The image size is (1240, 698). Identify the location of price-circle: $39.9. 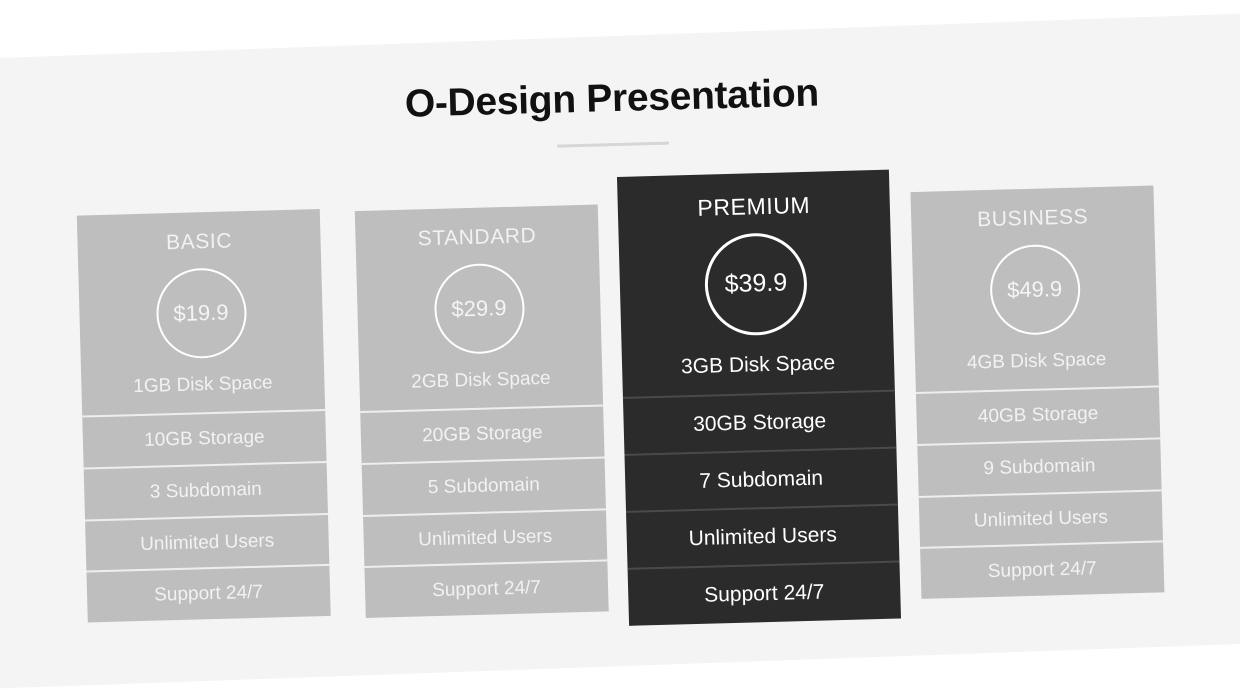
(756, 284).